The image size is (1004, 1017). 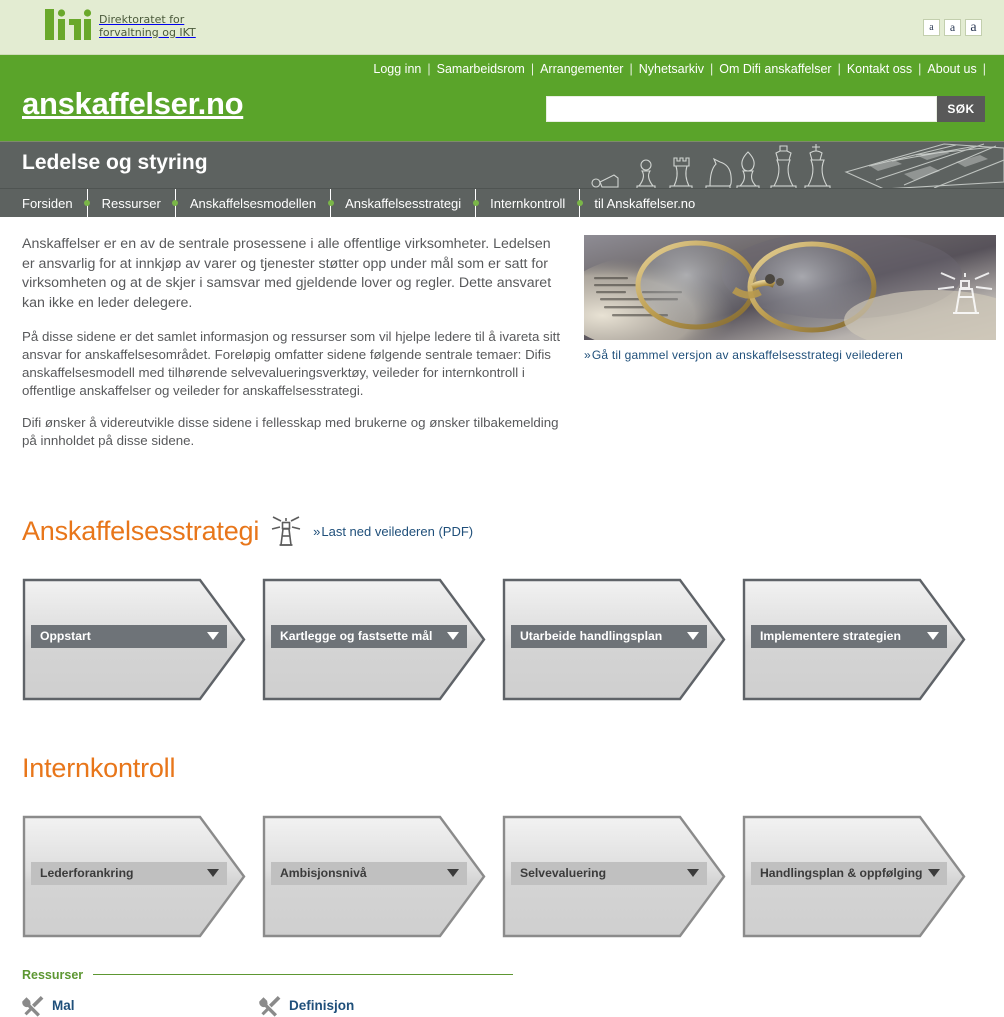 I want to click on process-step-label: Handlingsplan & oppfølging, so click(x=841, y=873).